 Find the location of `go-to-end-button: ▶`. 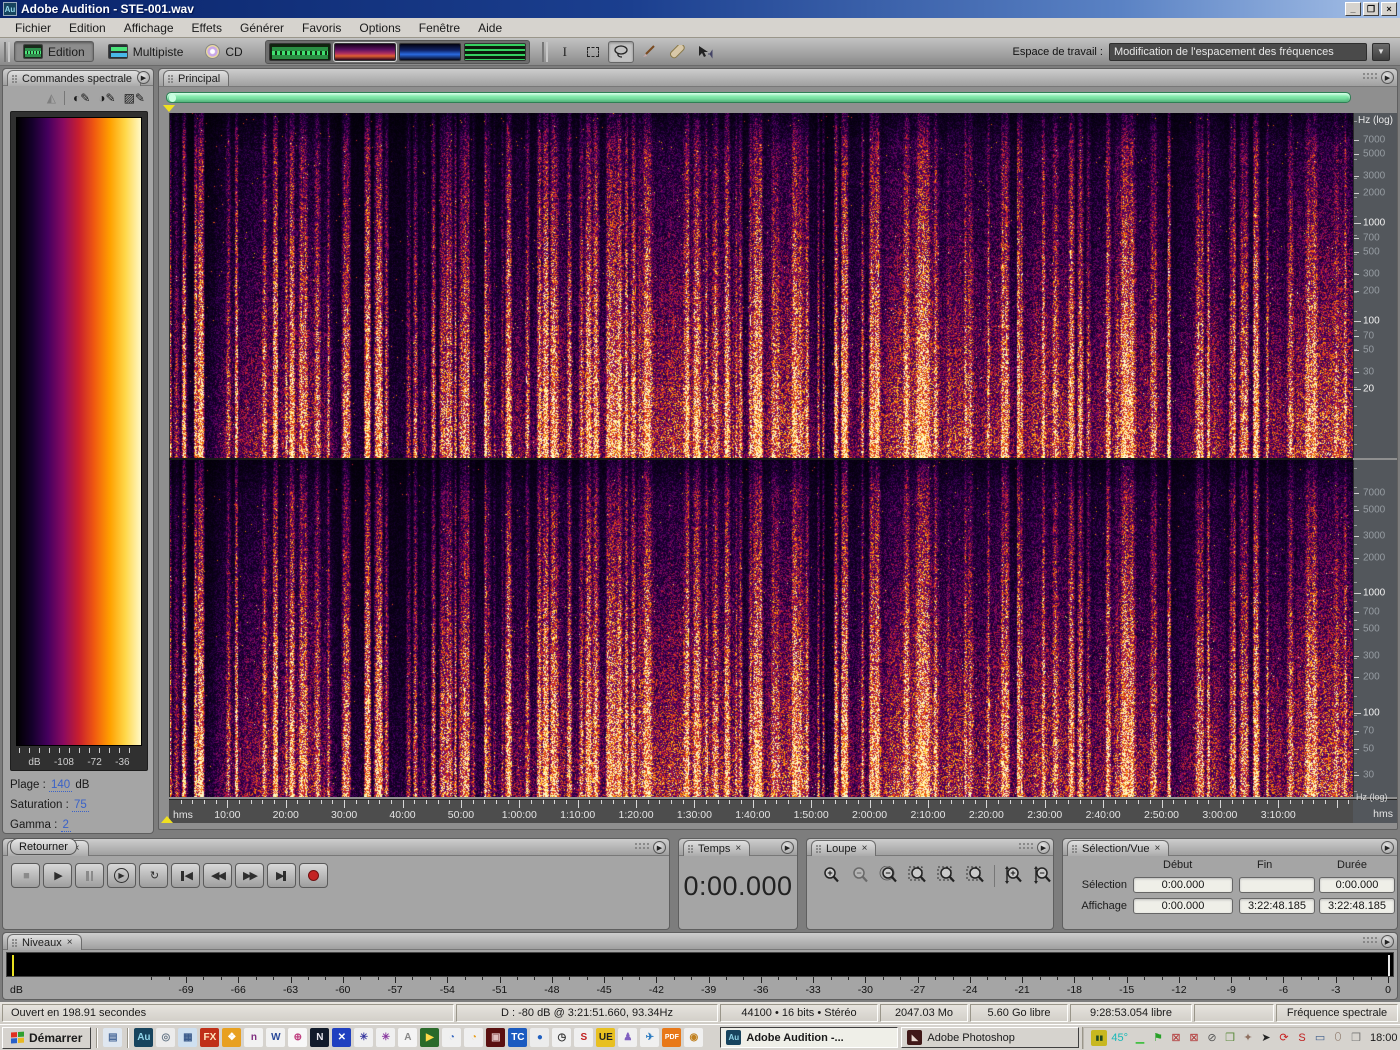

go-to-end-button: ▶ is located at coordinates (281, 875).